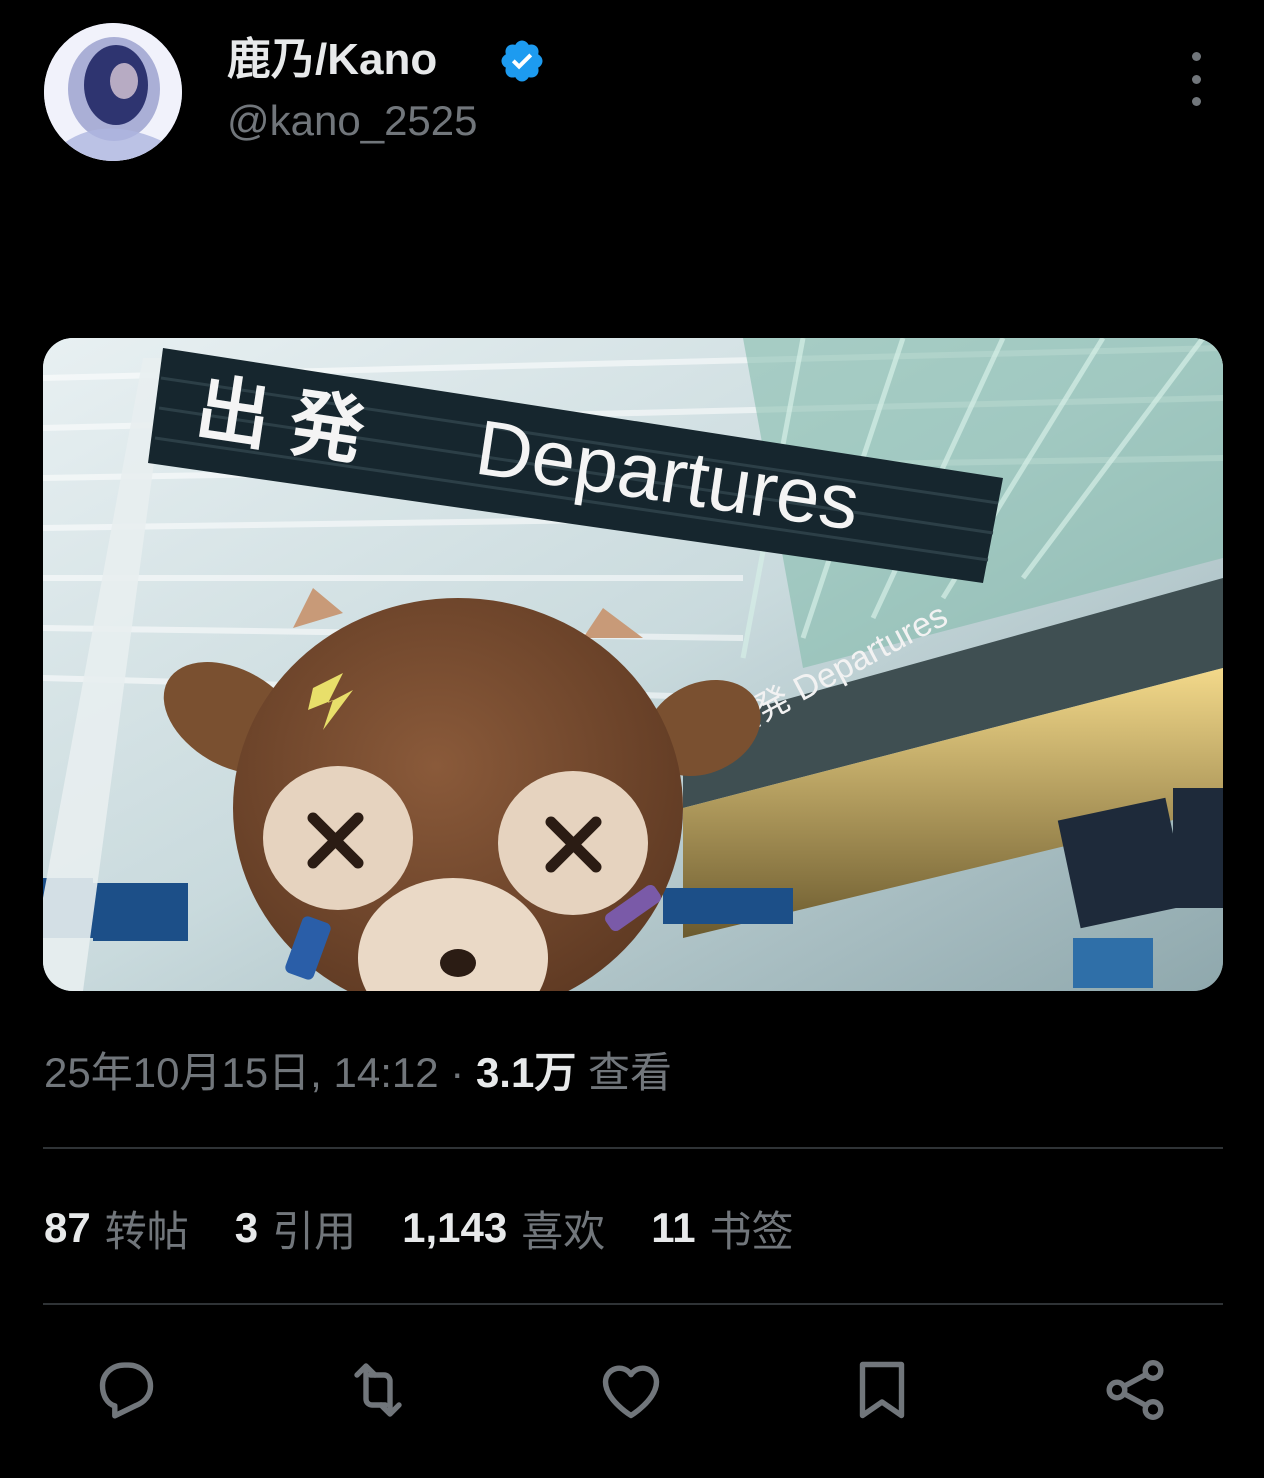  What do you see at coordinates (67, 1227) in the screenshot?
I see `stat-count: 87` at bounding box center [67, 1227].